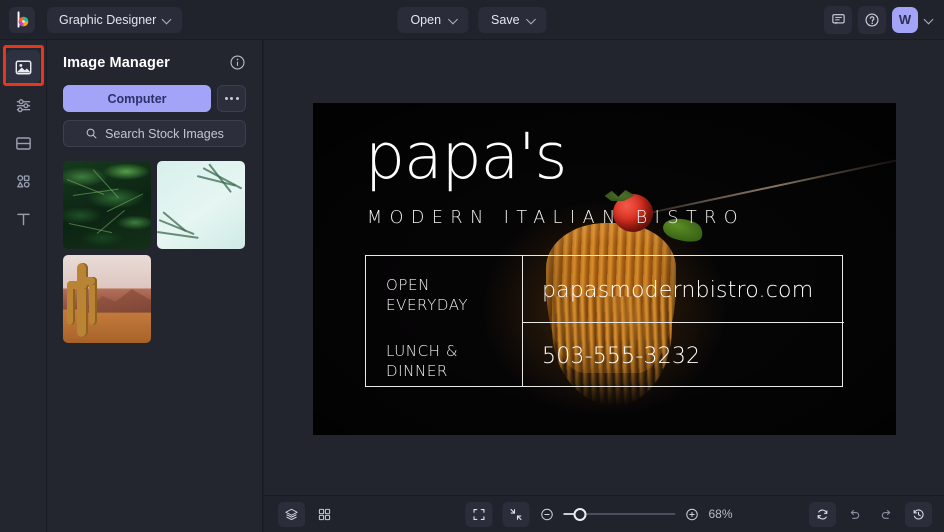  What do you see at coordinates (580, 514) in the screenshot?
I see `zoom-slider-knob` at bounding box center [580, 514].